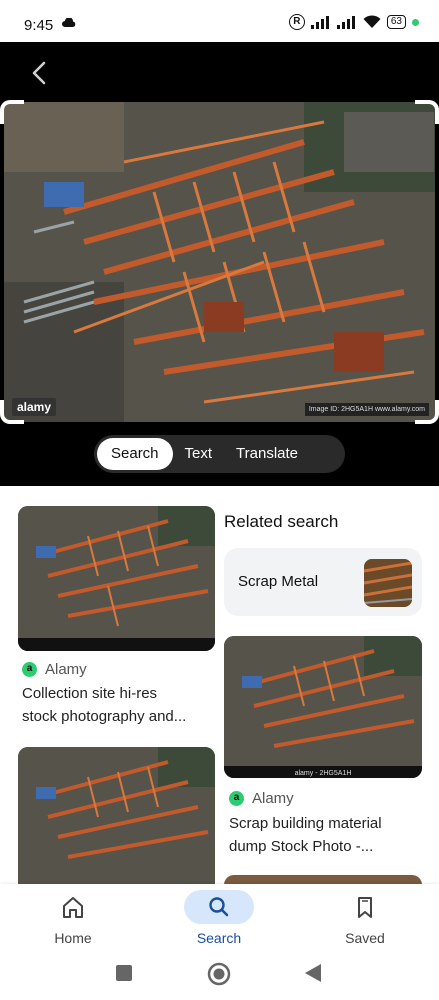  I want to click on clock: 9:45, so click(39, 25).